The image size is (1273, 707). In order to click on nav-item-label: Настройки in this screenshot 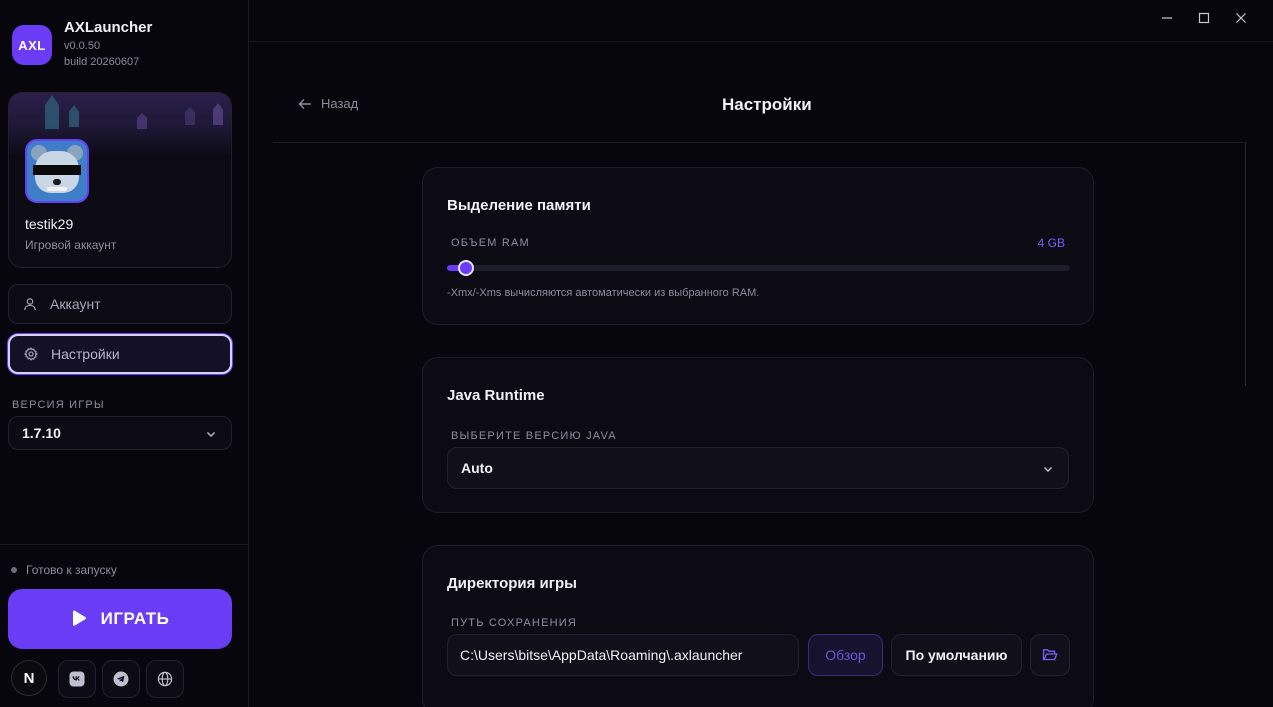, I will do `click(85, 354)`.